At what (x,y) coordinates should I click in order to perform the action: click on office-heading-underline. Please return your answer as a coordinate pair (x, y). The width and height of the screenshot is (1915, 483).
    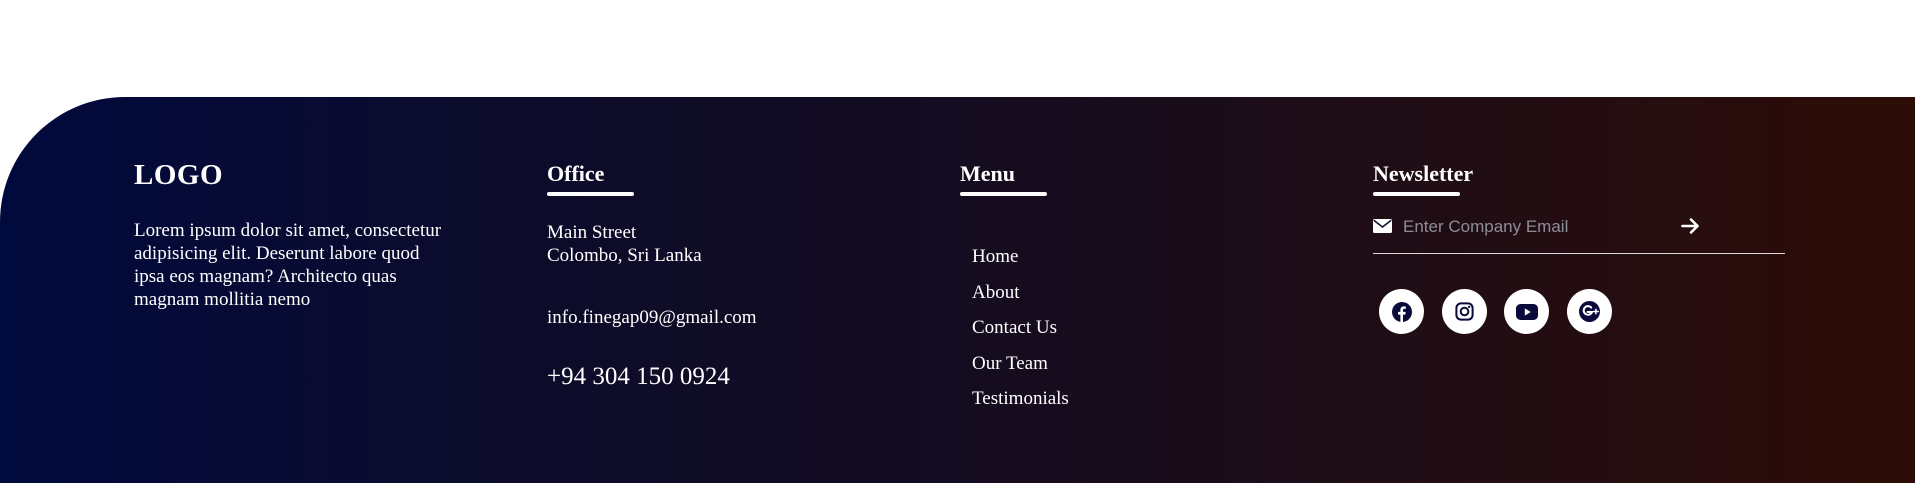
    Looking at the image, I should click on (590, 194).